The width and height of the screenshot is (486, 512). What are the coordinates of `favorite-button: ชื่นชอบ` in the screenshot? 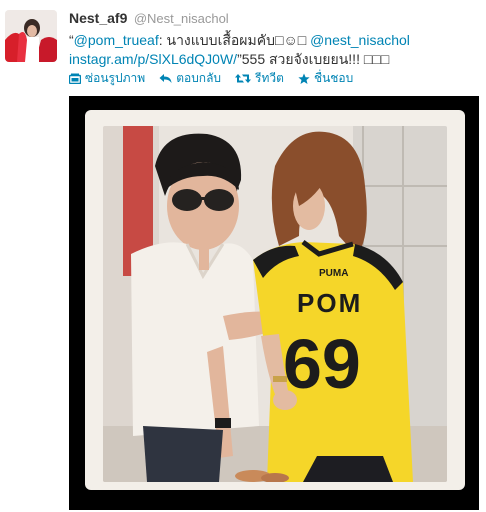 It's located at (325, 78).